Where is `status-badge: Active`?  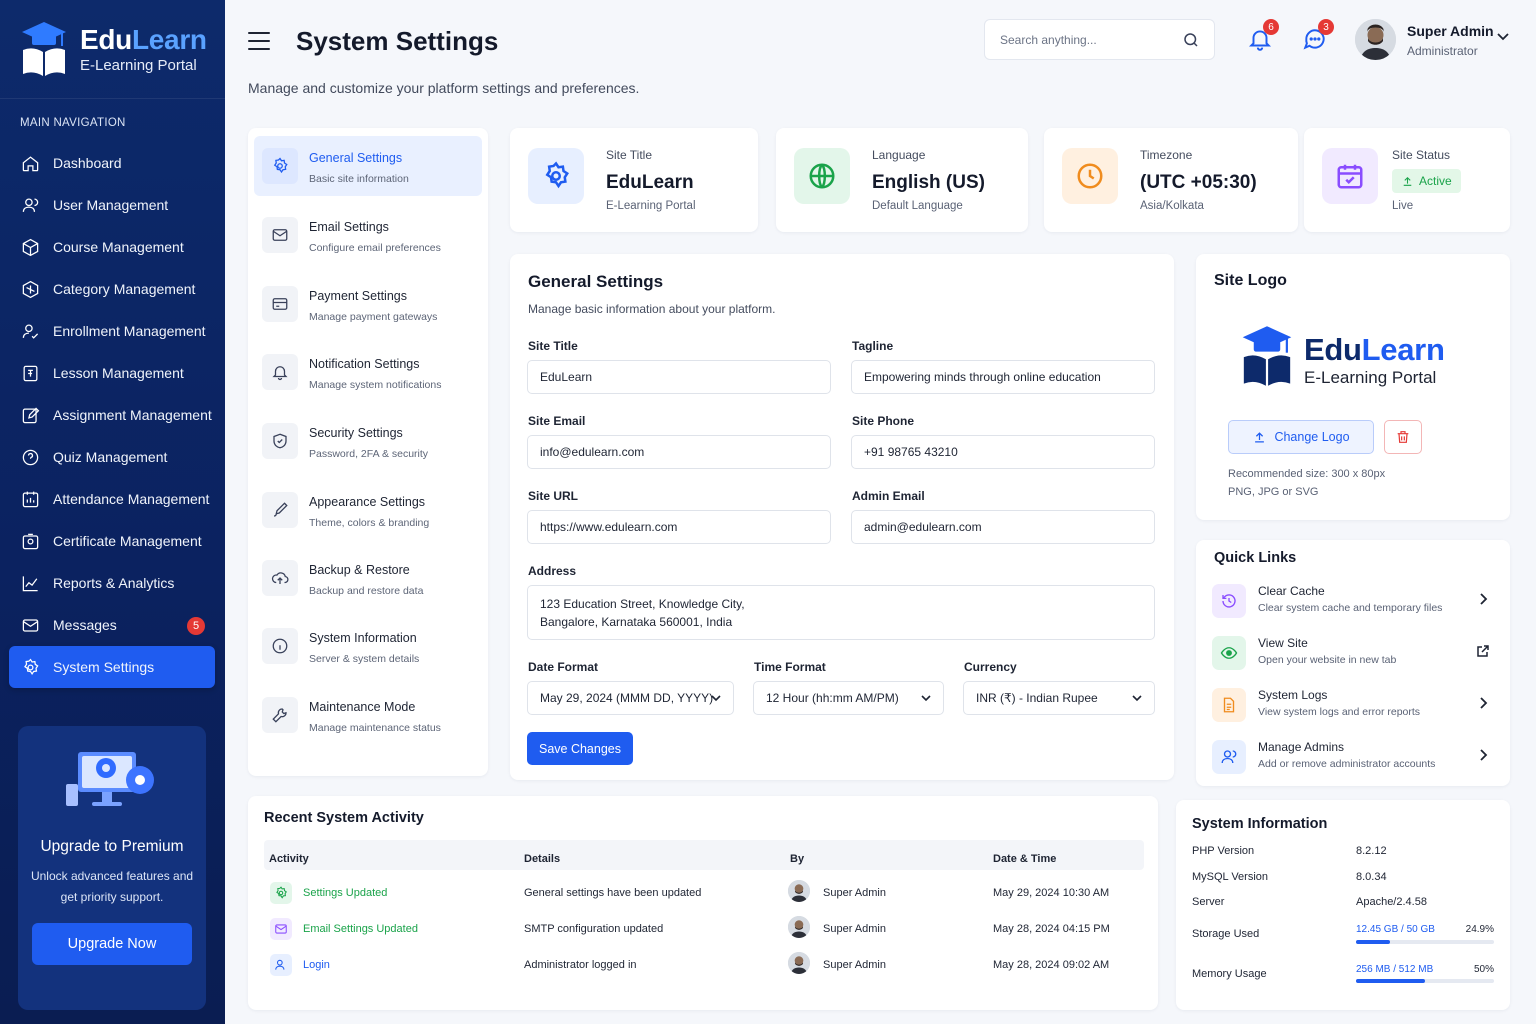 status-badge: Active is located at coordinates (1426, 181).